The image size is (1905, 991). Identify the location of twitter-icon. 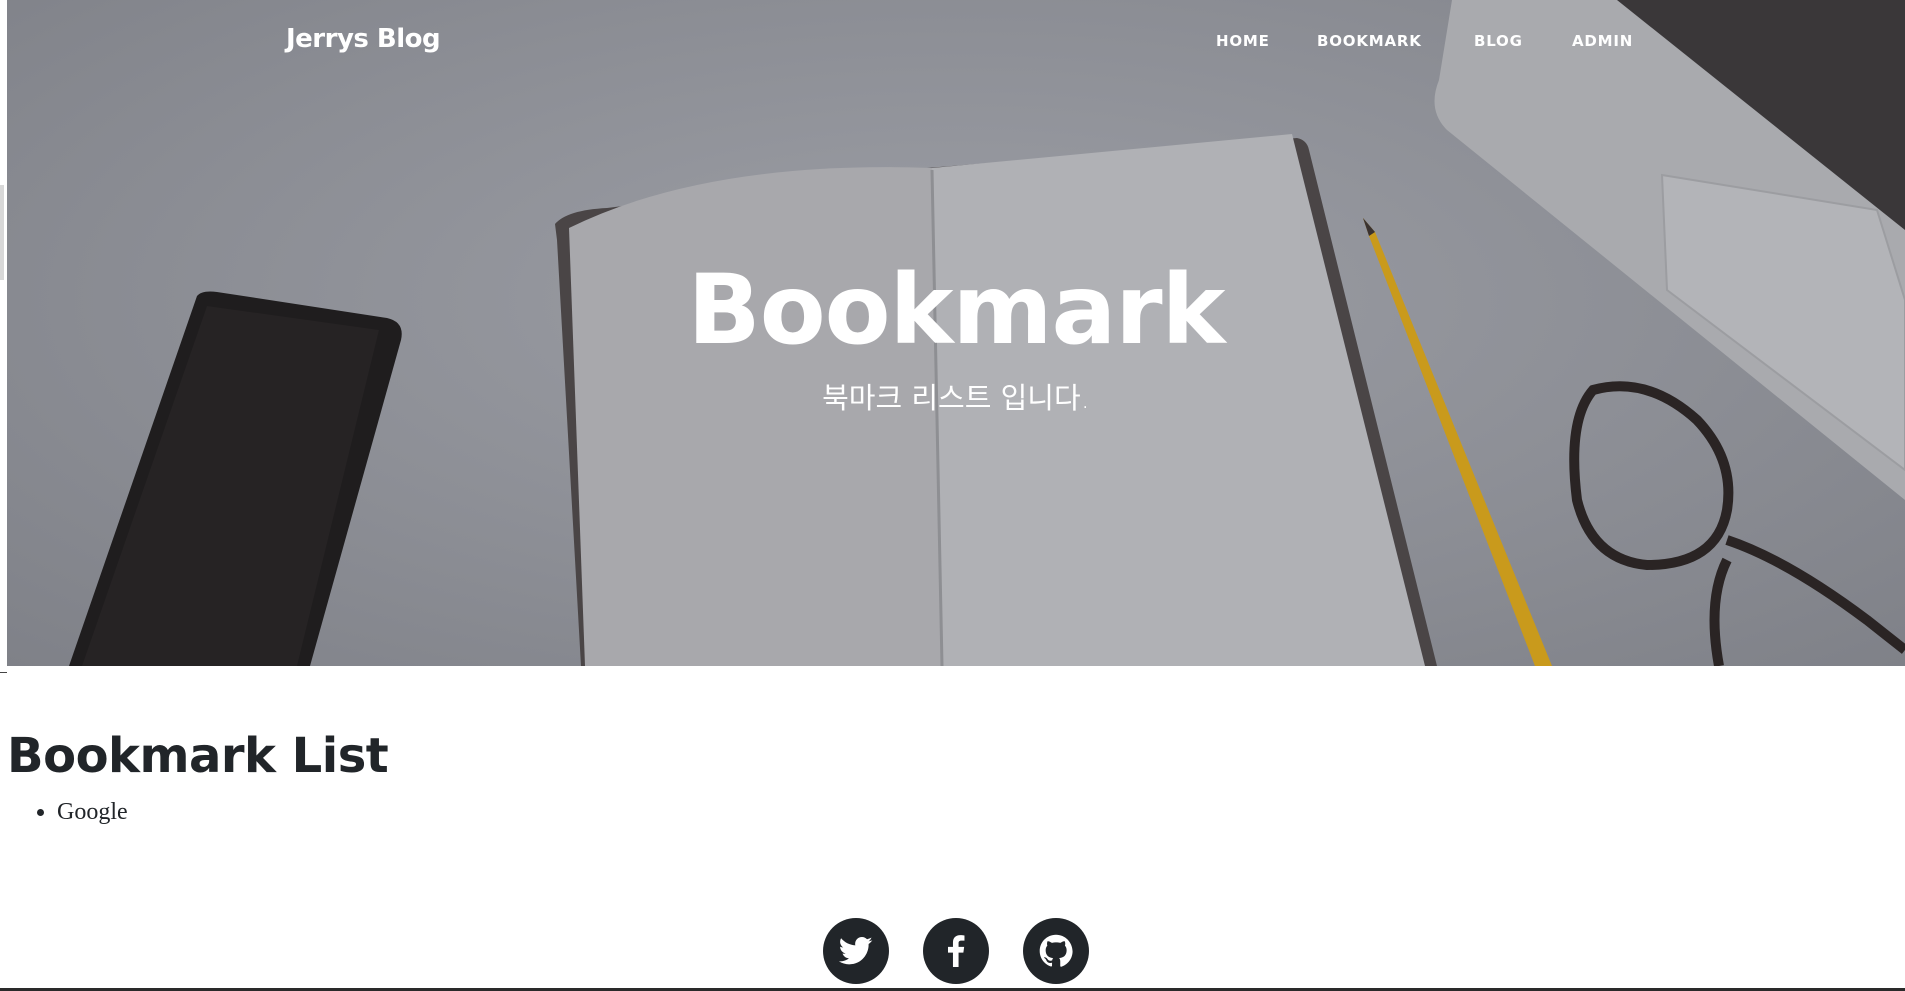
(856, 950).